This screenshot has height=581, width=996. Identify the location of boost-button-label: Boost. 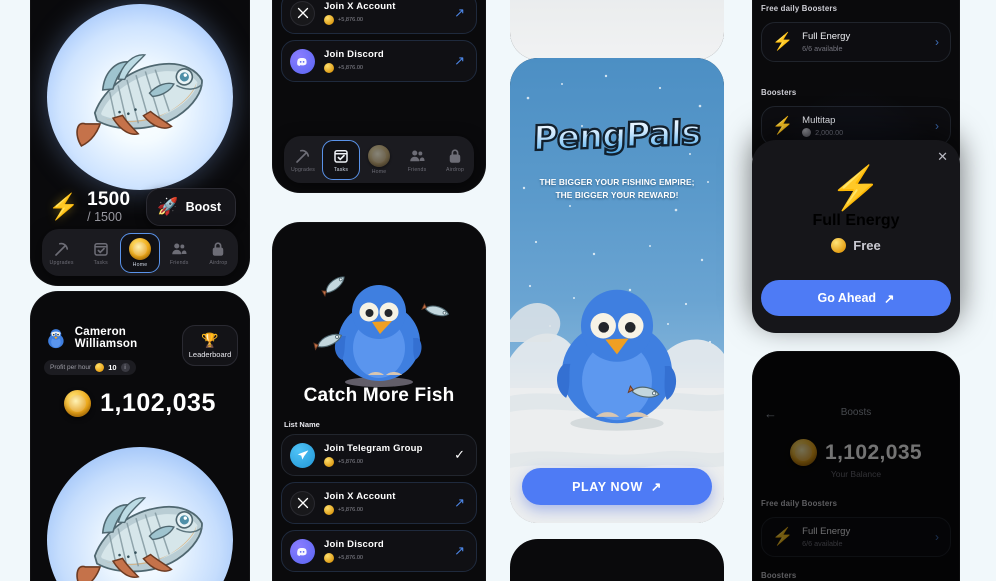
(203, 207).